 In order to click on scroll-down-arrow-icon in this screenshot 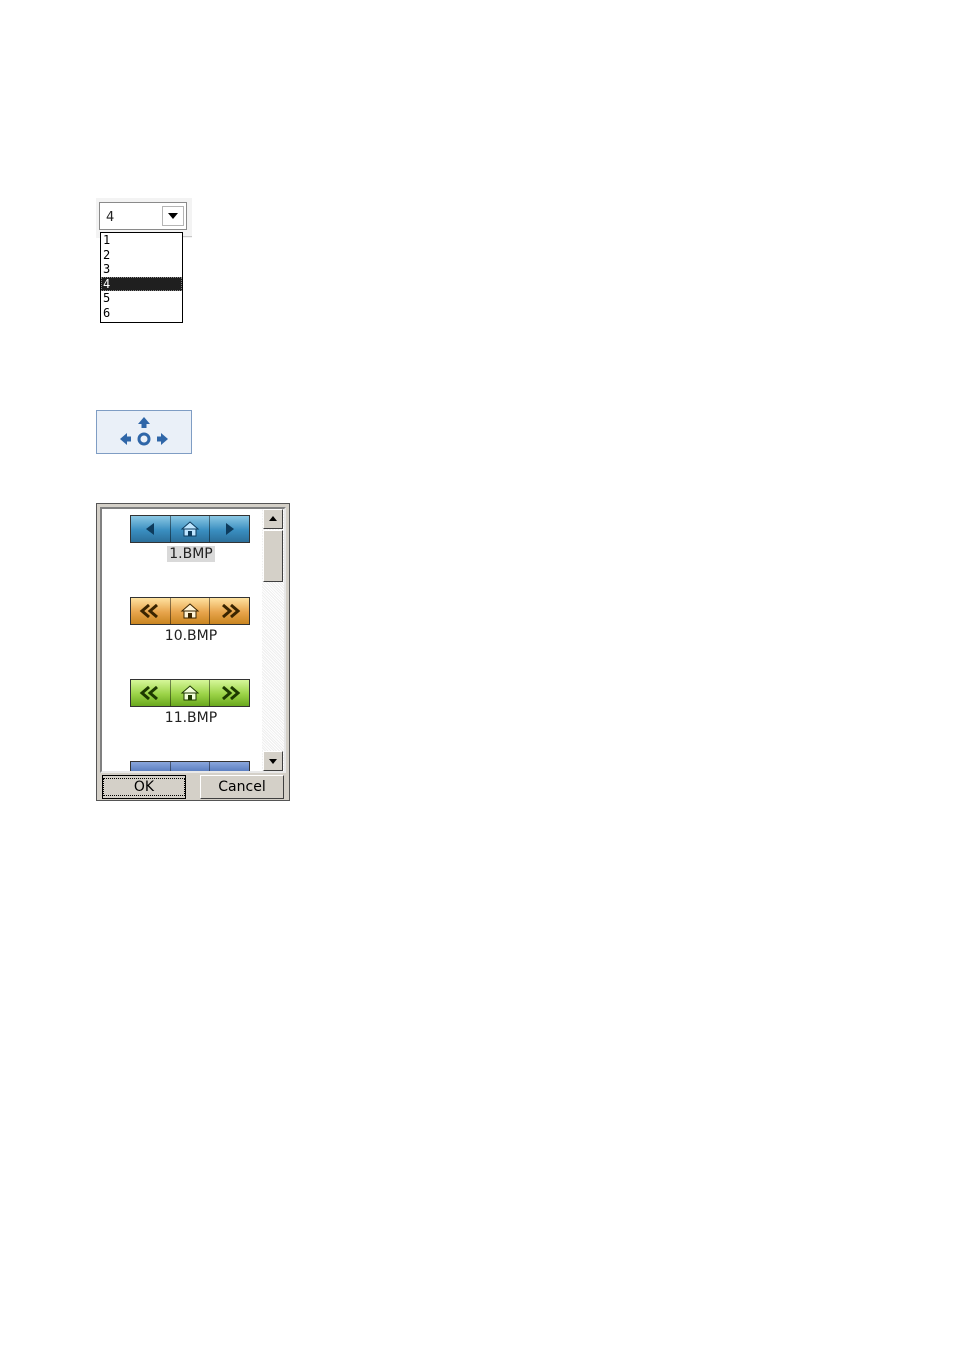, I will do `click(273, 761)`.